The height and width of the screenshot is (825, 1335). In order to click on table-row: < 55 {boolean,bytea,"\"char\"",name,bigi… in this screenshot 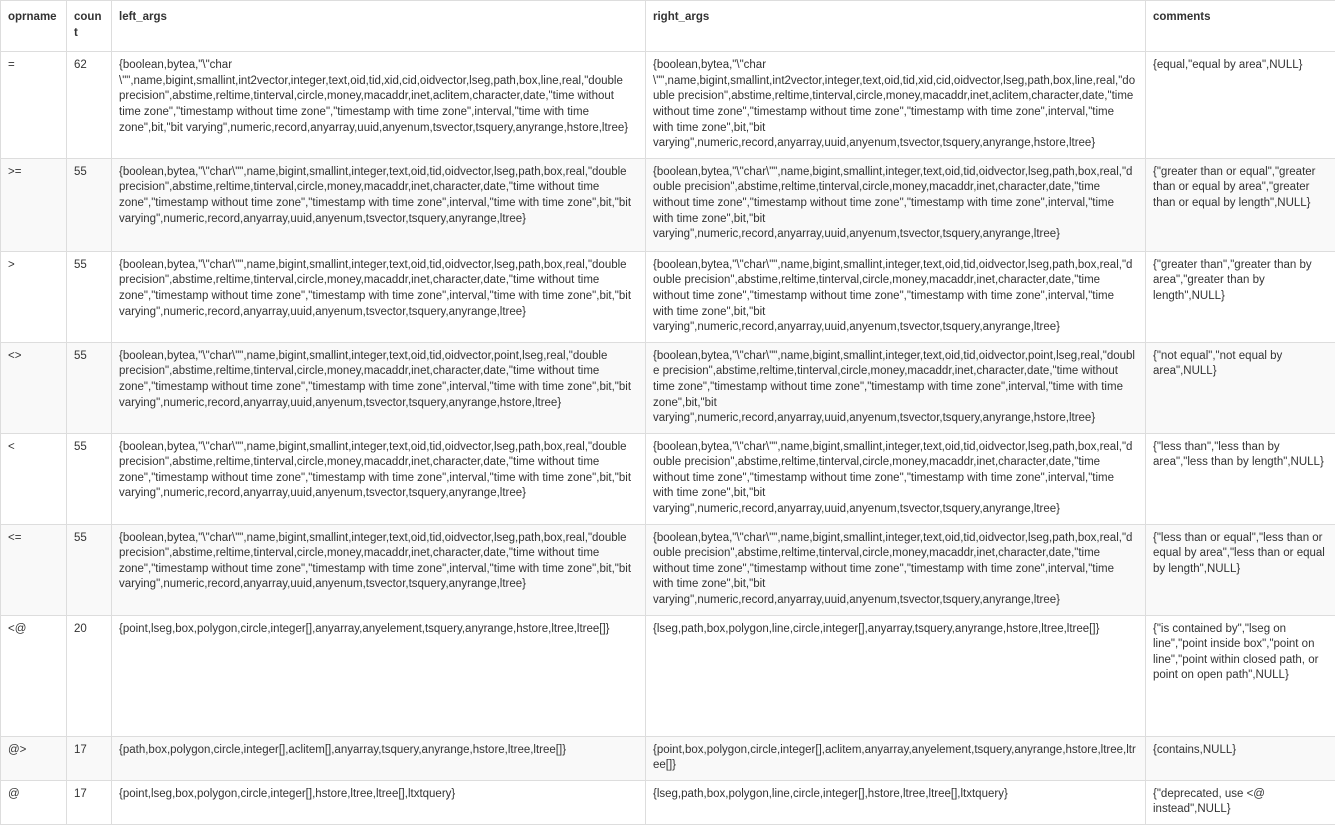, I will do `click(668, 478)`.